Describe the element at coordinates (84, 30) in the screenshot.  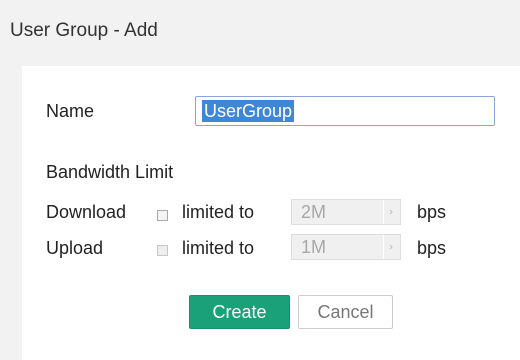
I see `dialog-title: User Group - Add` at that location.